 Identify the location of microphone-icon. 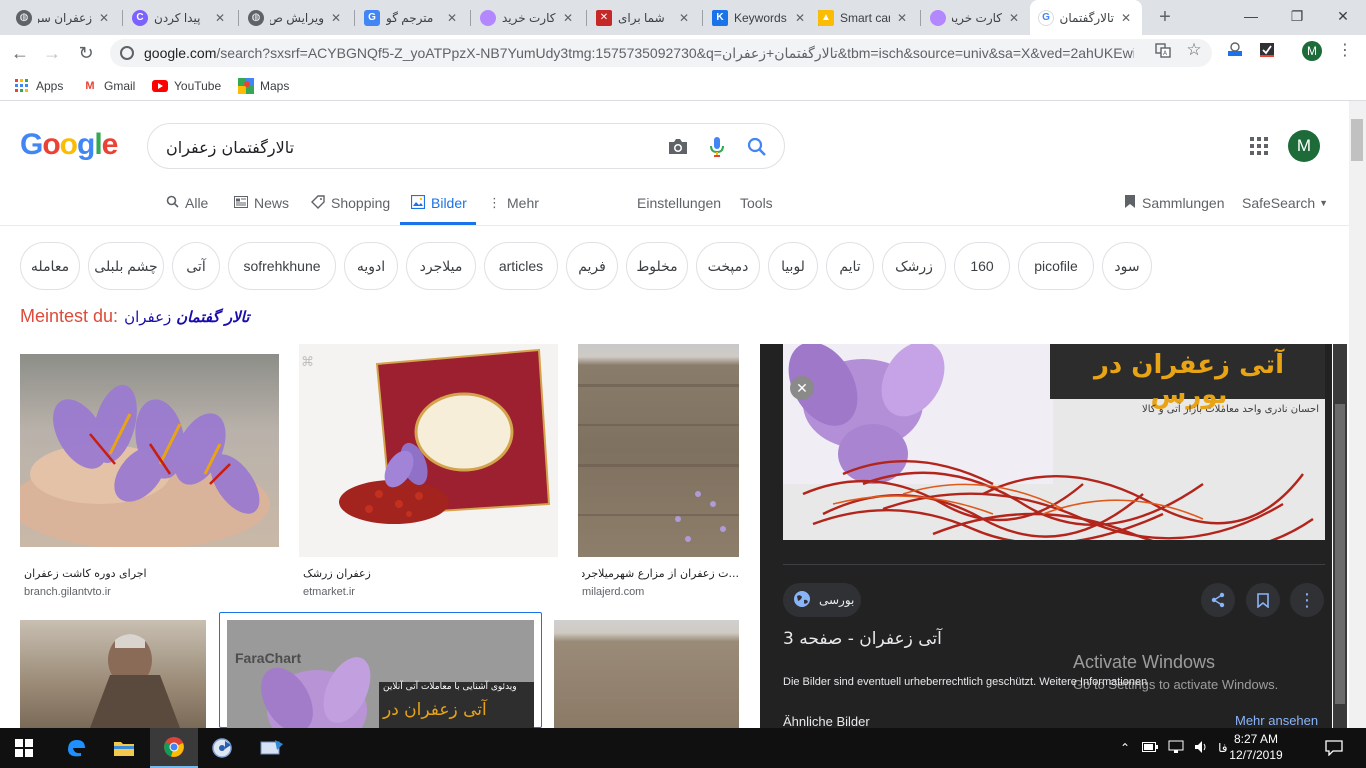
(717, 147).